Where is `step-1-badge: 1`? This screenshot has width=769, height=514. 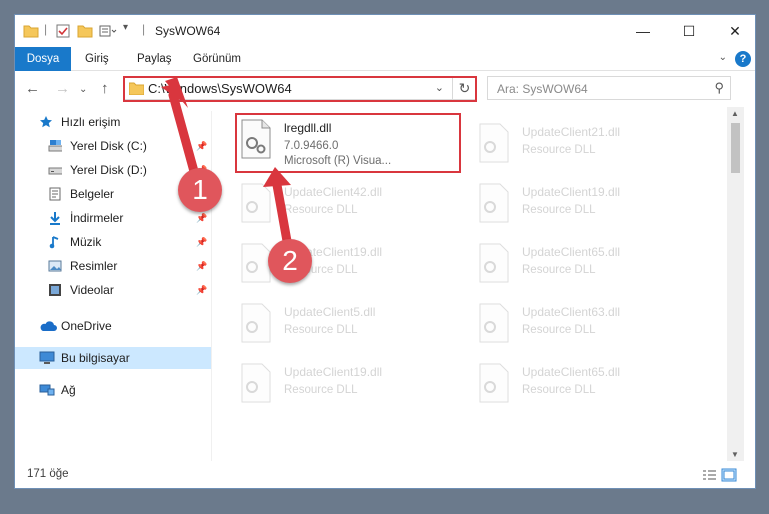 step-1-badge: 1 is located at coordinates (200, 190).